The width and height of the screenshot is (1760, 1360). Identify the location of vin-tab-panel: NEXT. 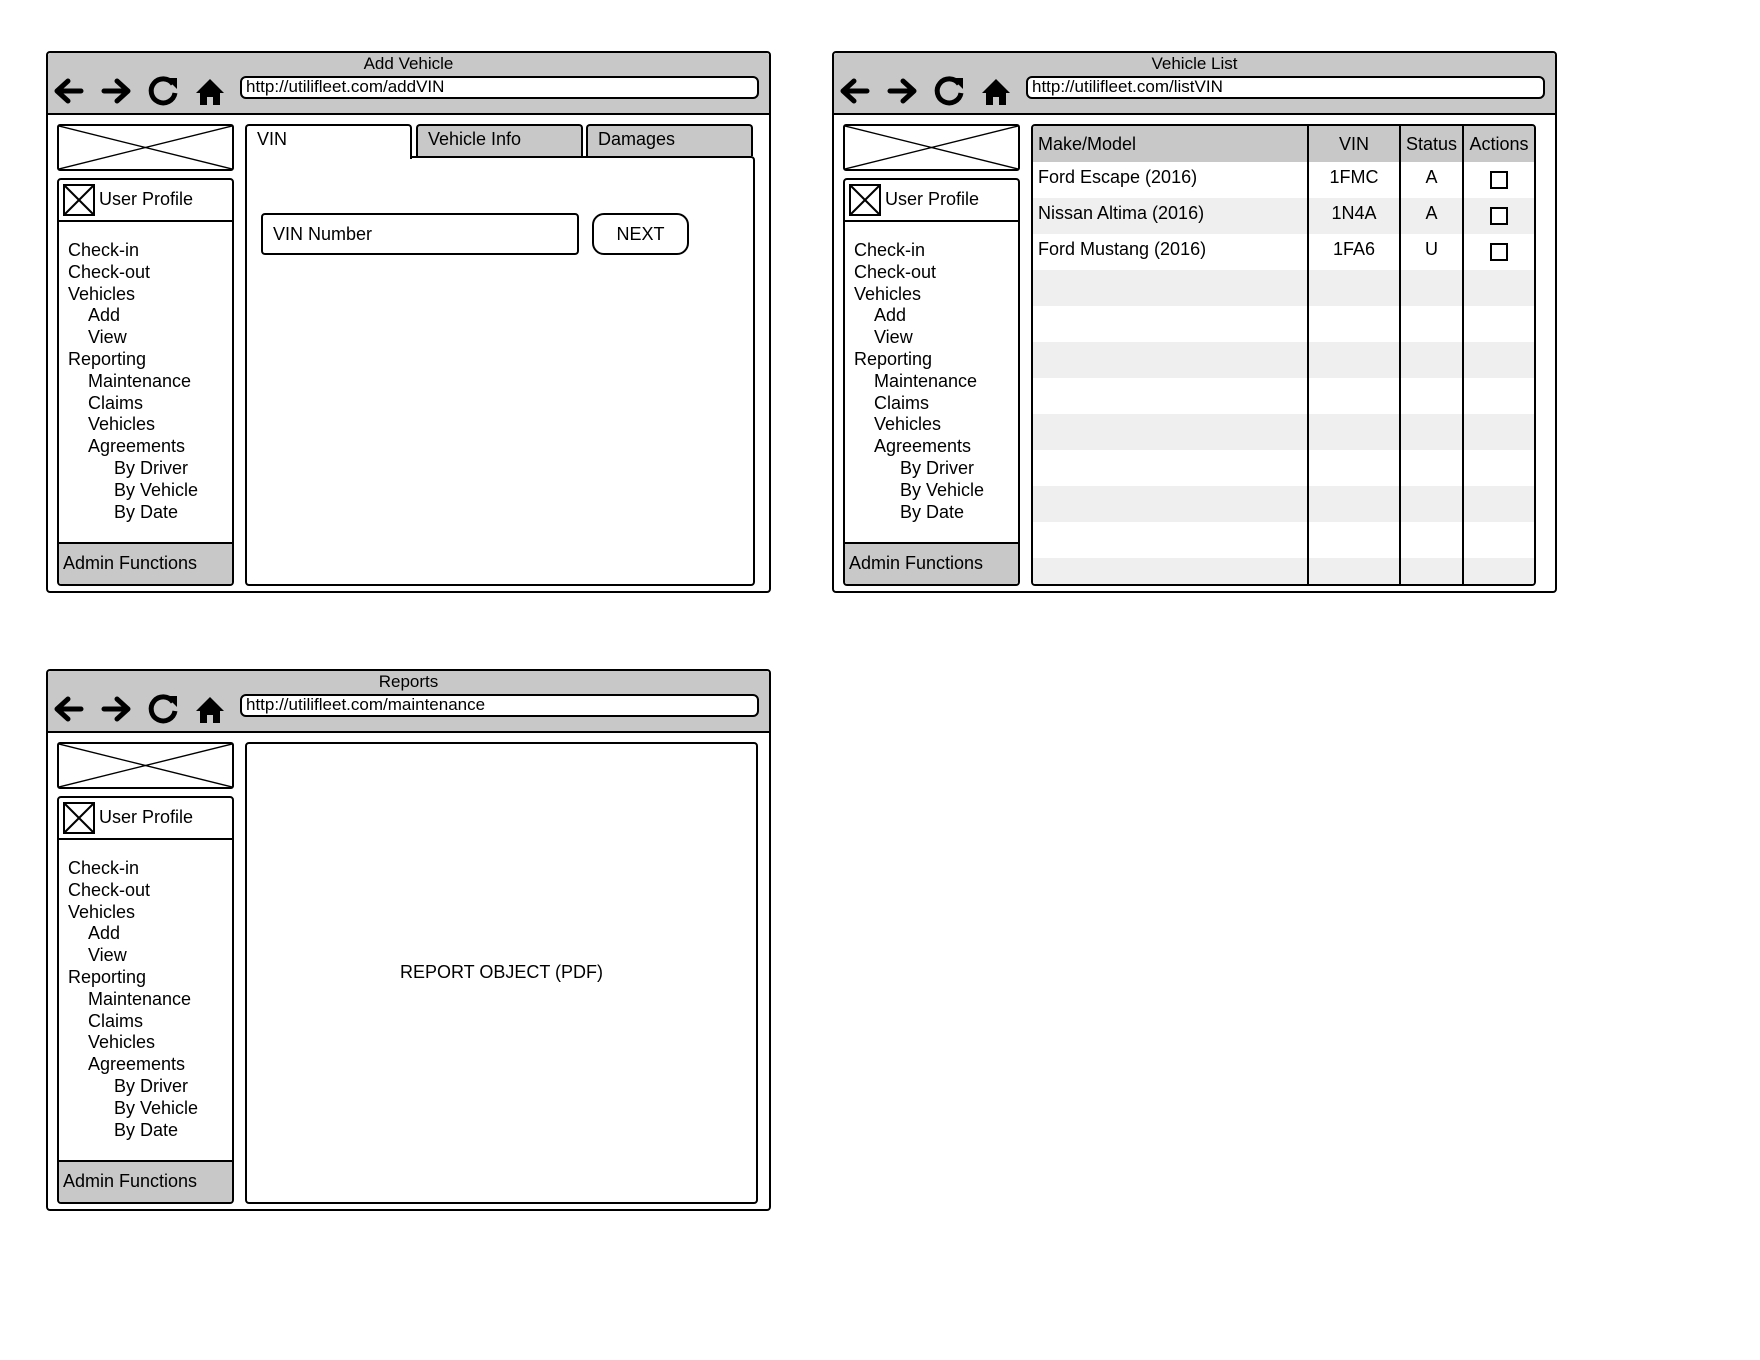
(500, 371).